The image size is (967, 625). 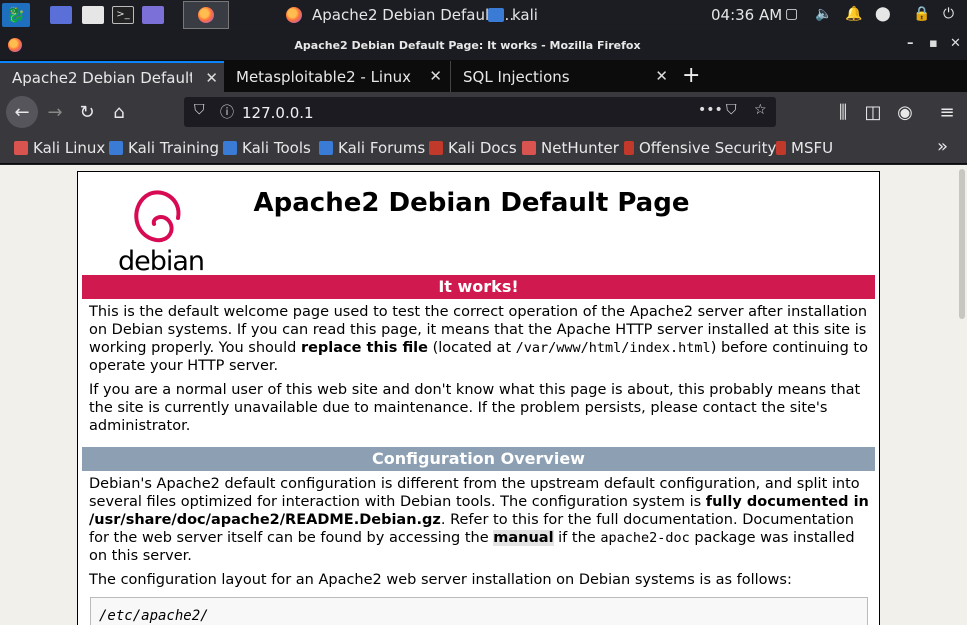 I want to click on bookmark-msfu: MSFU, so click(x=804, y=148).